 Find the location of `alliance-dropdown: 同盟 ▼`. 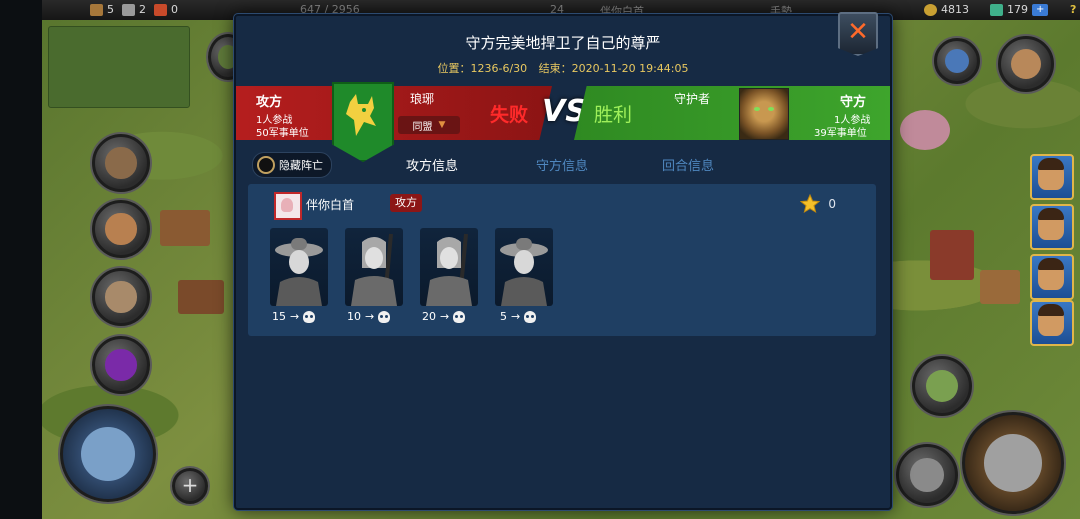

alliance-dropdown: 同盟 ▼ is located at coordinates (429, 125).